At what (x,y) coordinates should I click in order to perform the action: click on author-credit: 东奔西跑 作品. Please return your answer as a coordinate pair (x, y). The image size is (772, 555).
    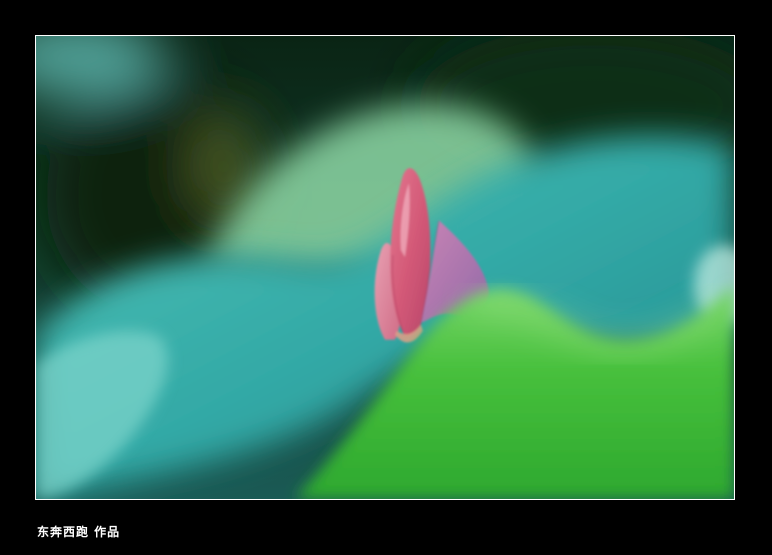
    Looking at the image, I should click on (79, 532).